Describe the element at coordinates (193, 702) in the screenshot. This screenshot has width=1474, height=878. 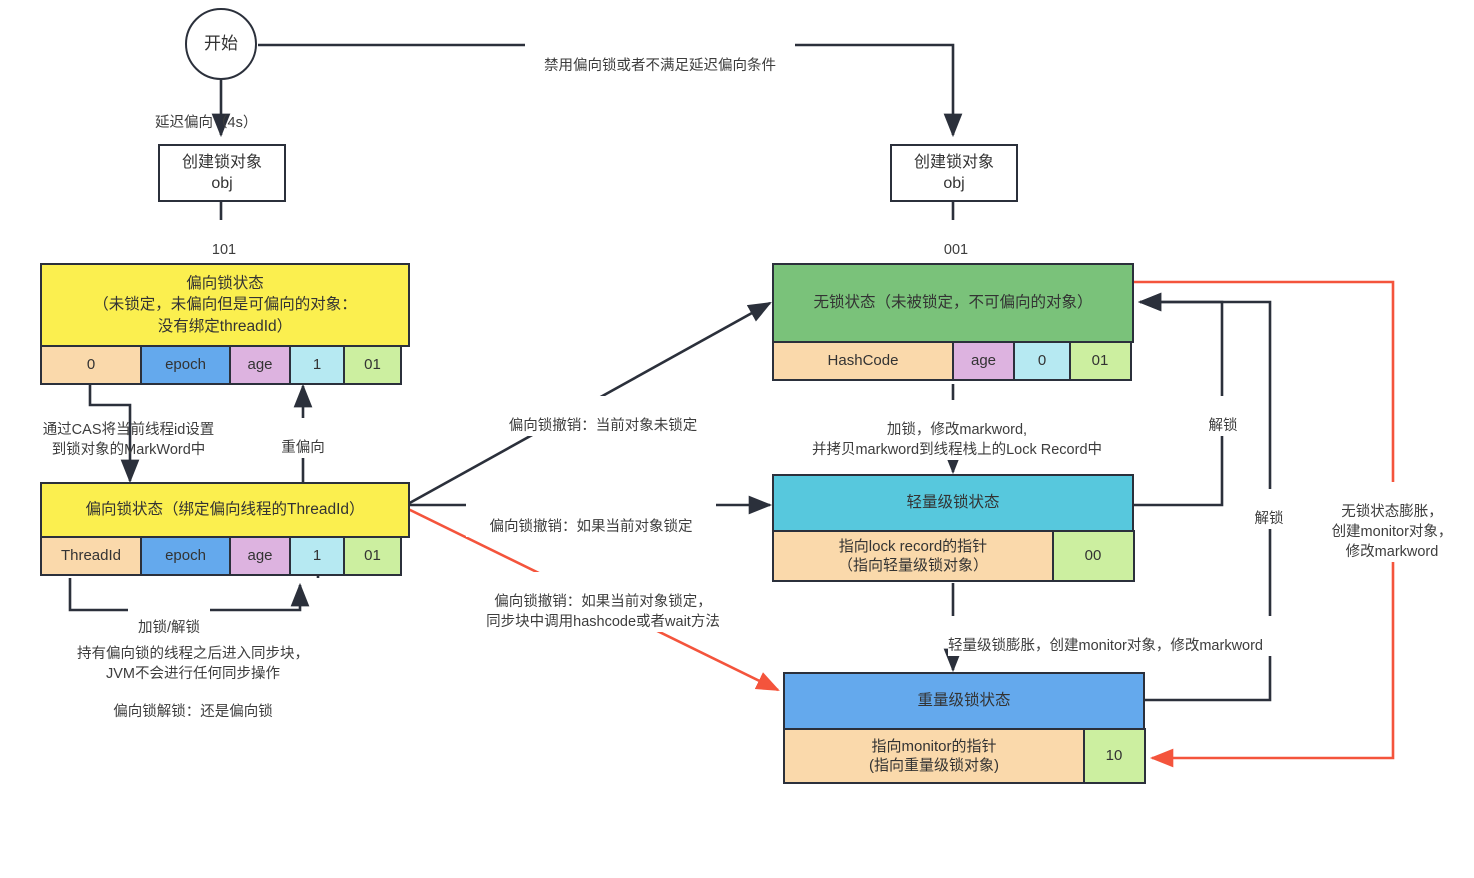
I see `annotation-biased-unlock: 偏向锁解锁：还是偏向锁` at that location.